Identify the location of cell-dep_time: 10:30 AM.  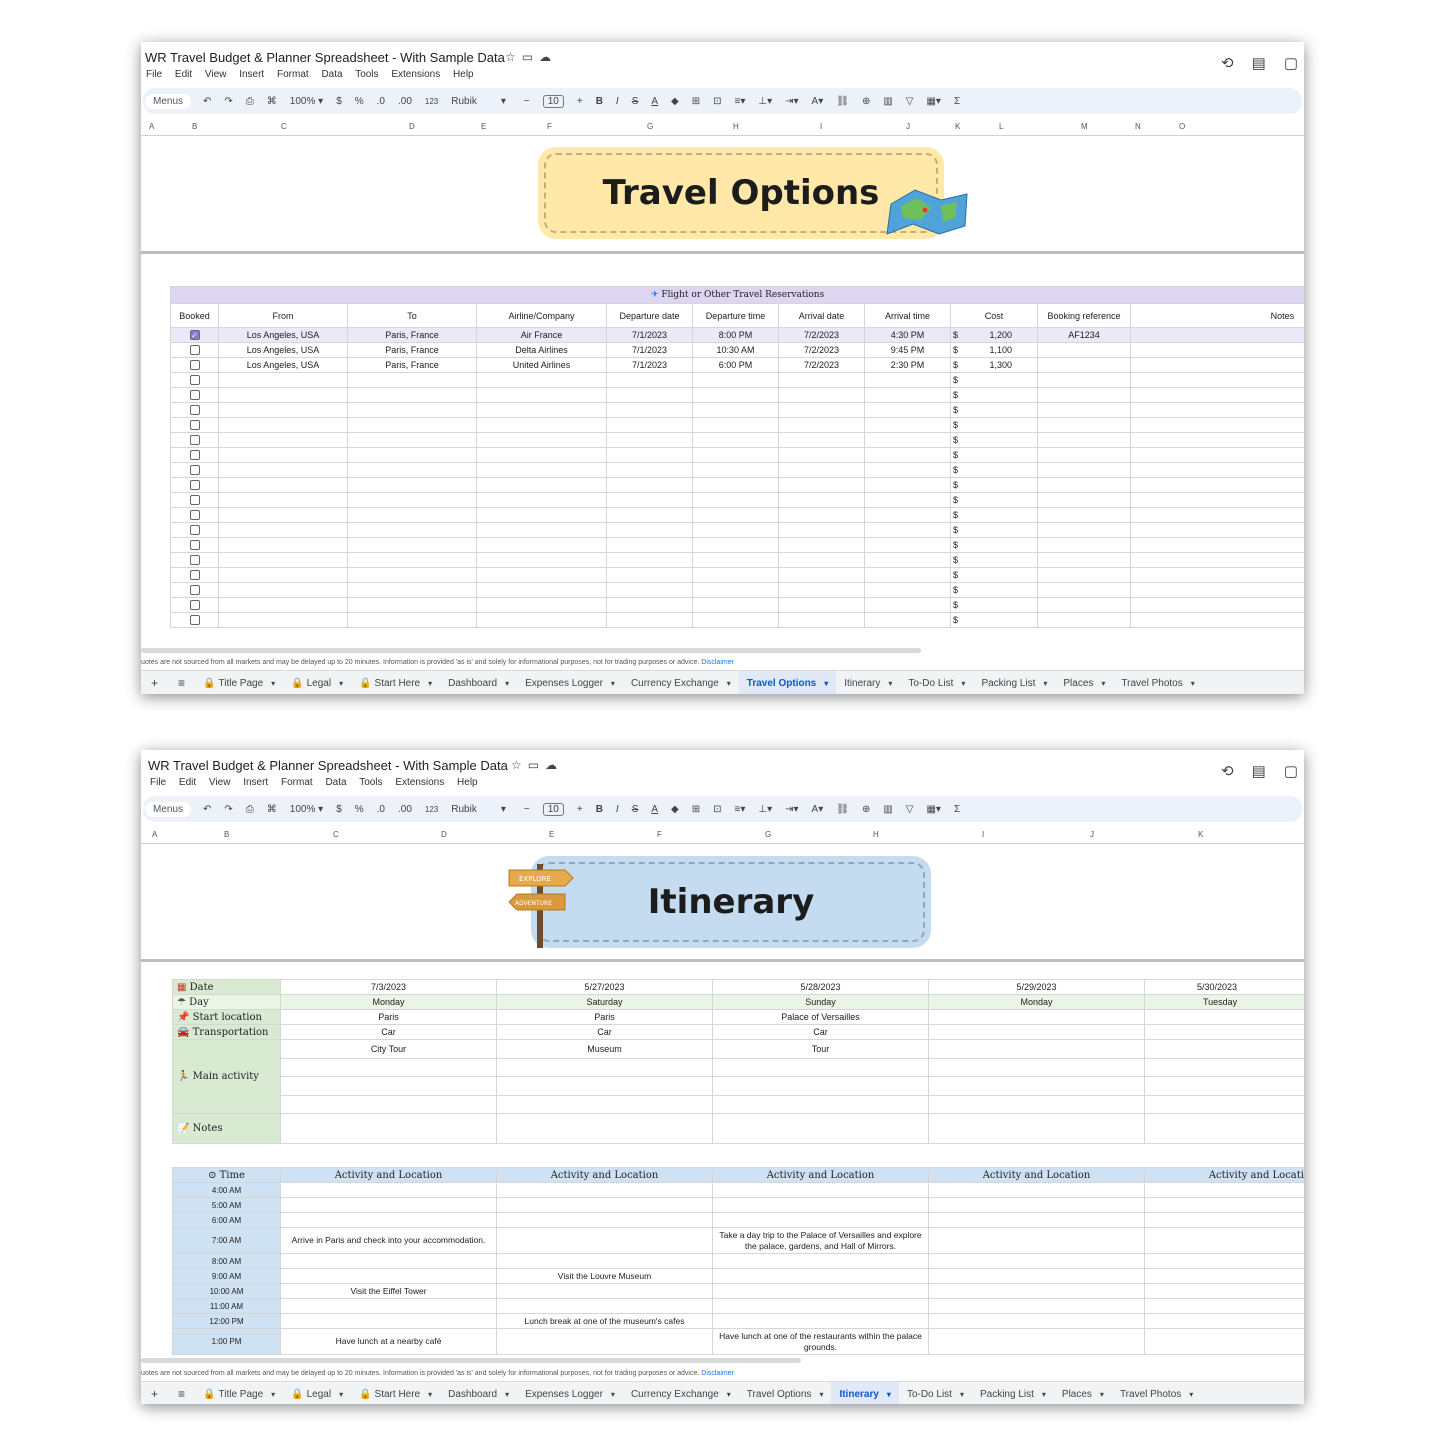
(735, 350).